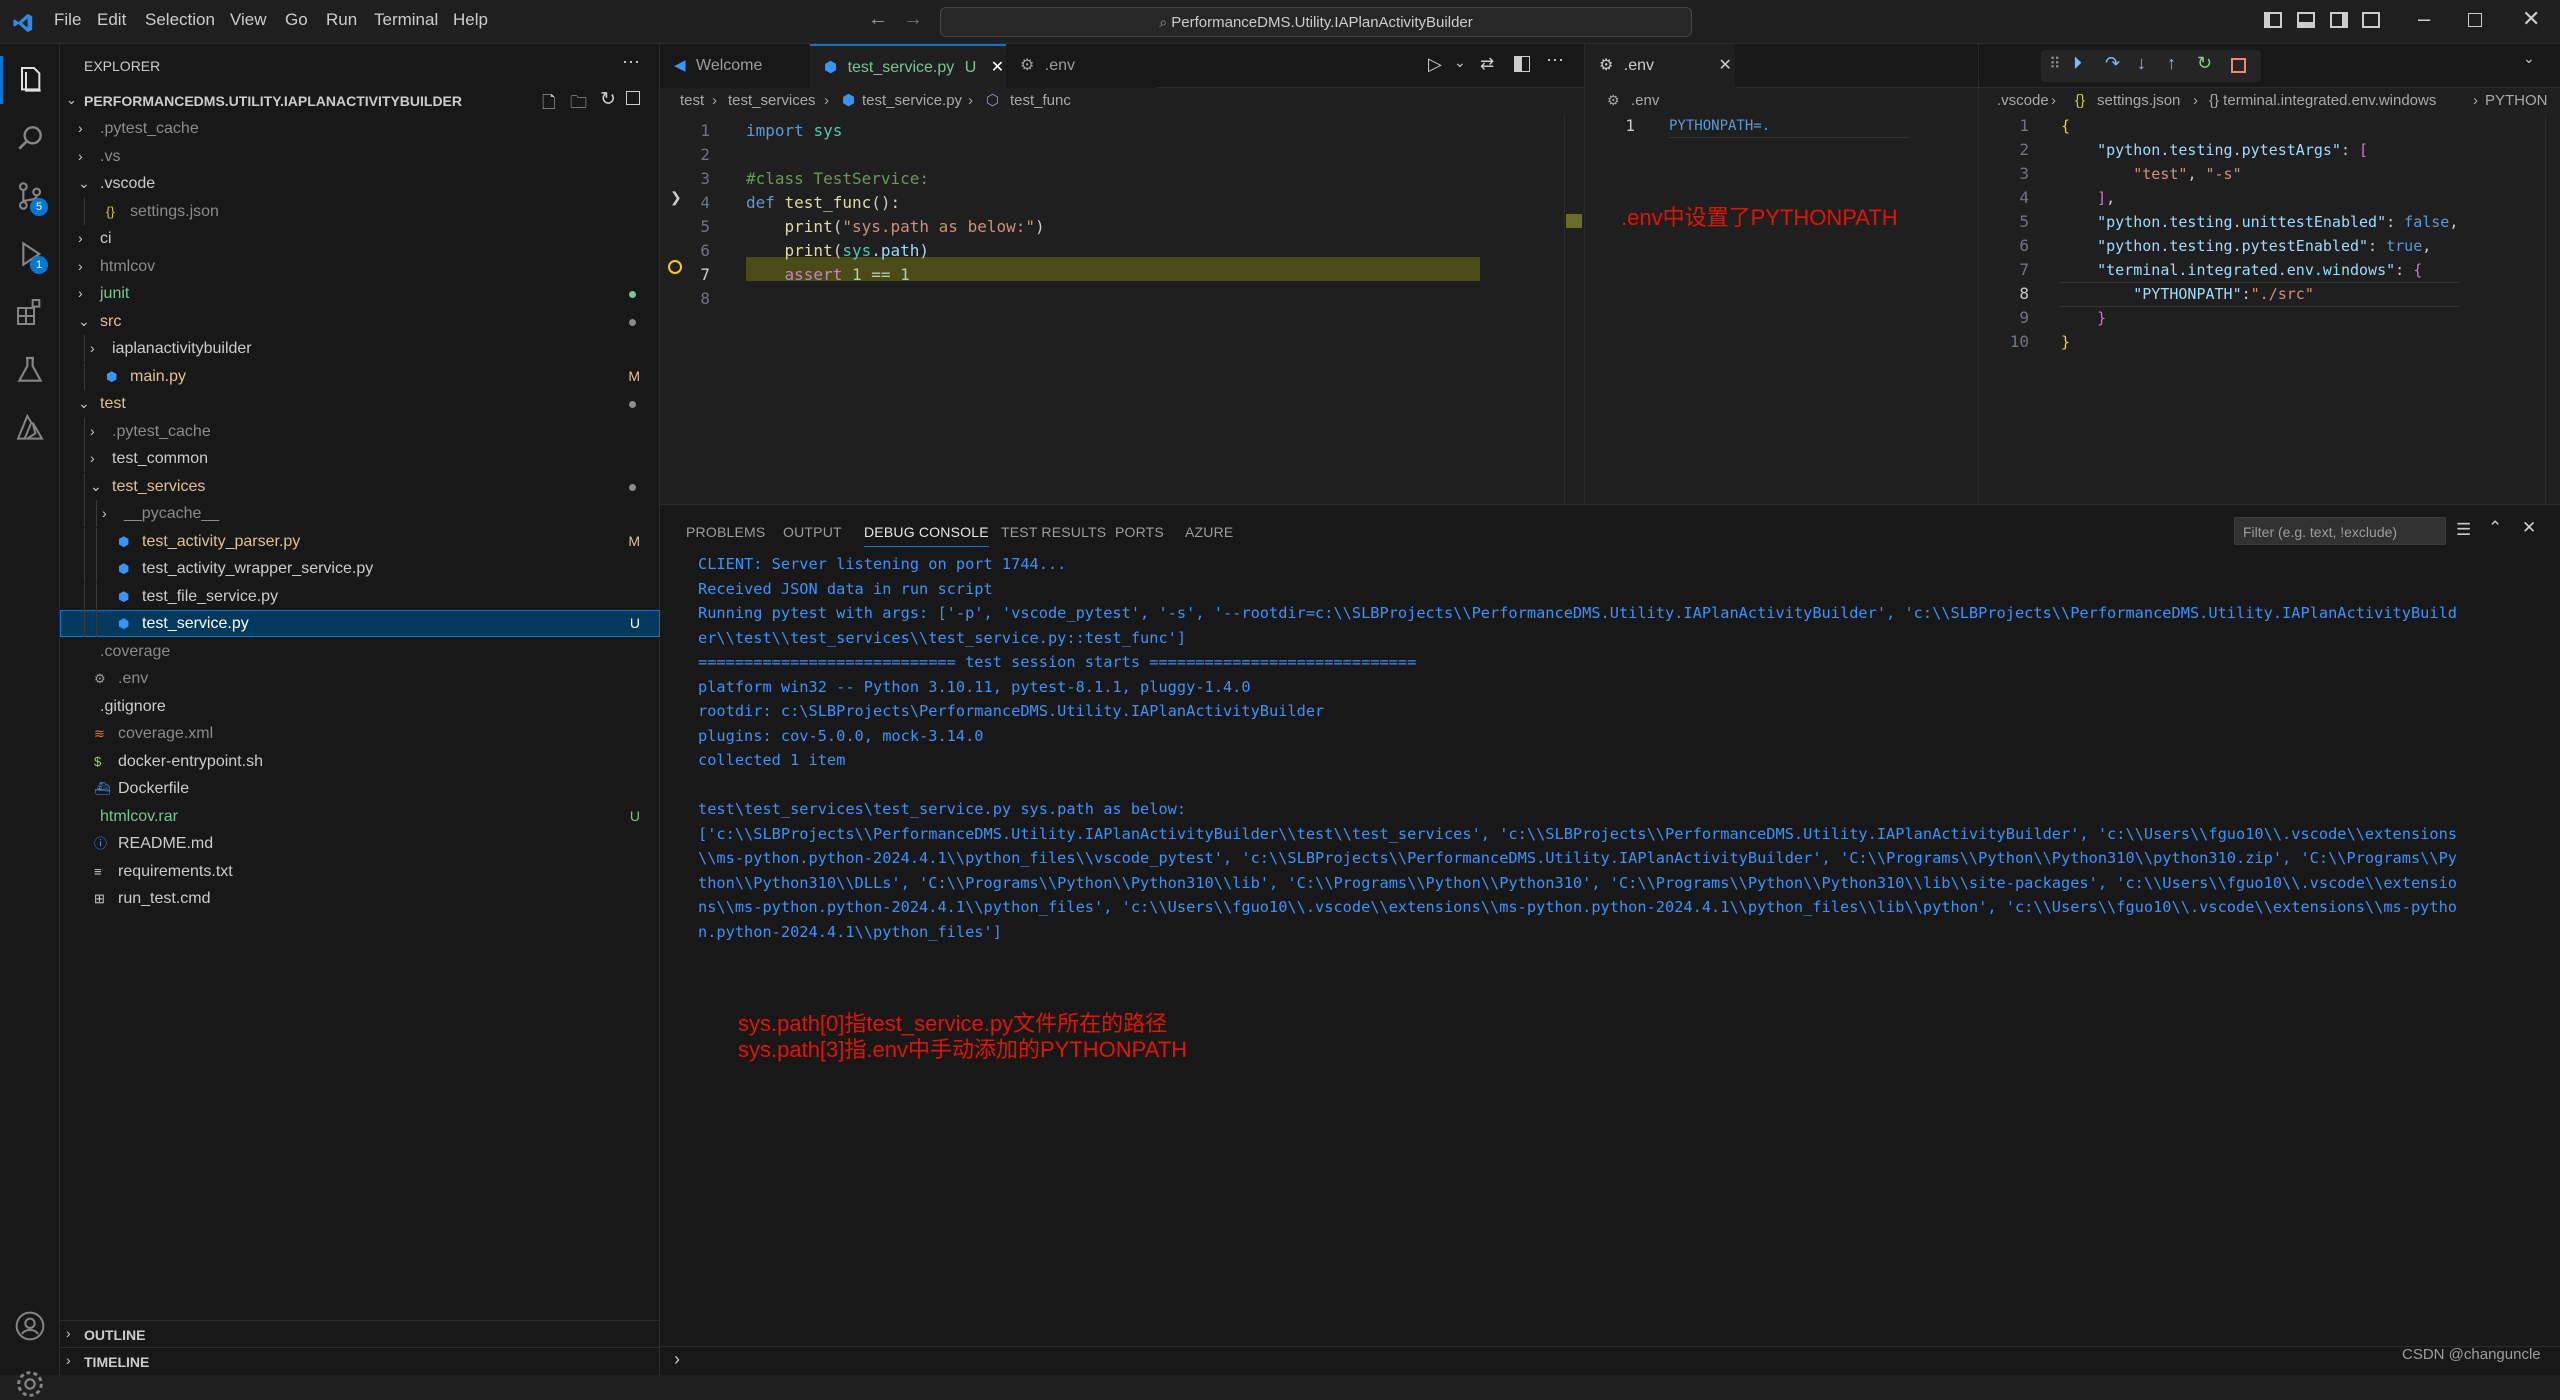 The height and width of the screenshot is (1400, 2560). What do you see at coordinates (1081, 66) in the screenshot?
I see `tab-env: ⚙ .env` at bounding box center [1081, 66].